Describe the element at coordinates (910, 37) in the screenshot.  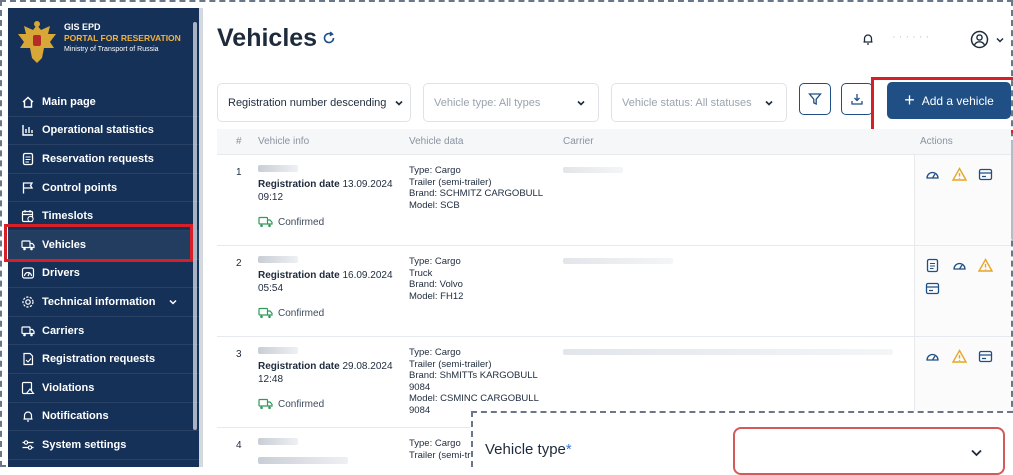
I see `user-name: · · · · · ·` at that location.